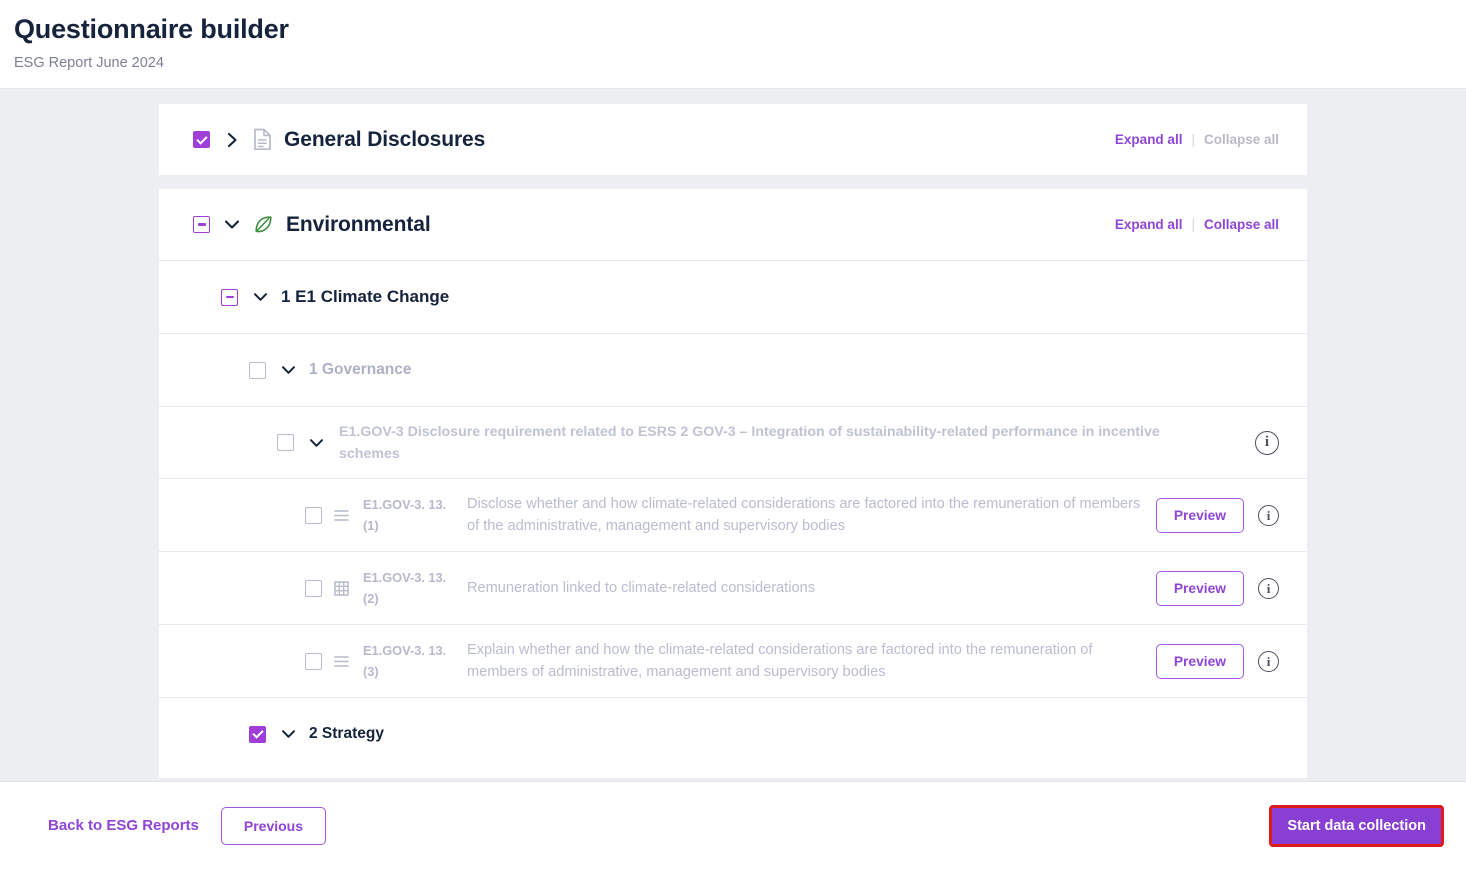 The image size is (1466, 869). Describe the element at coordinates (151, 29) in the screenshot. I see `page-title: Questionnaire builder` at that location.